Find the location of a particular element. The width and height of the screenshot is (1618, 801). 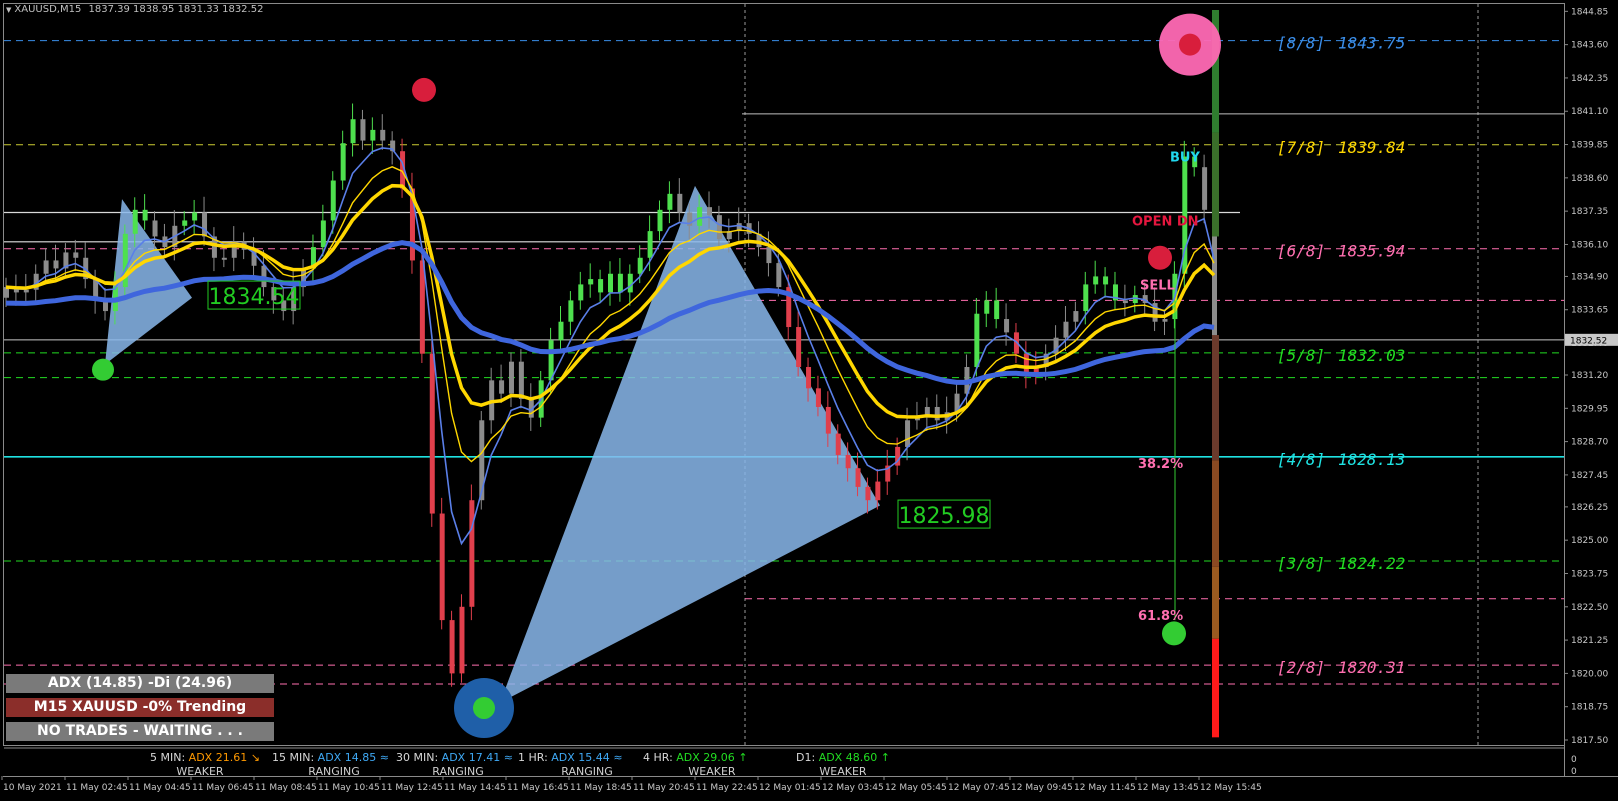

murrey-level-value: 1820.31 is located at coordinates (1371, 667).